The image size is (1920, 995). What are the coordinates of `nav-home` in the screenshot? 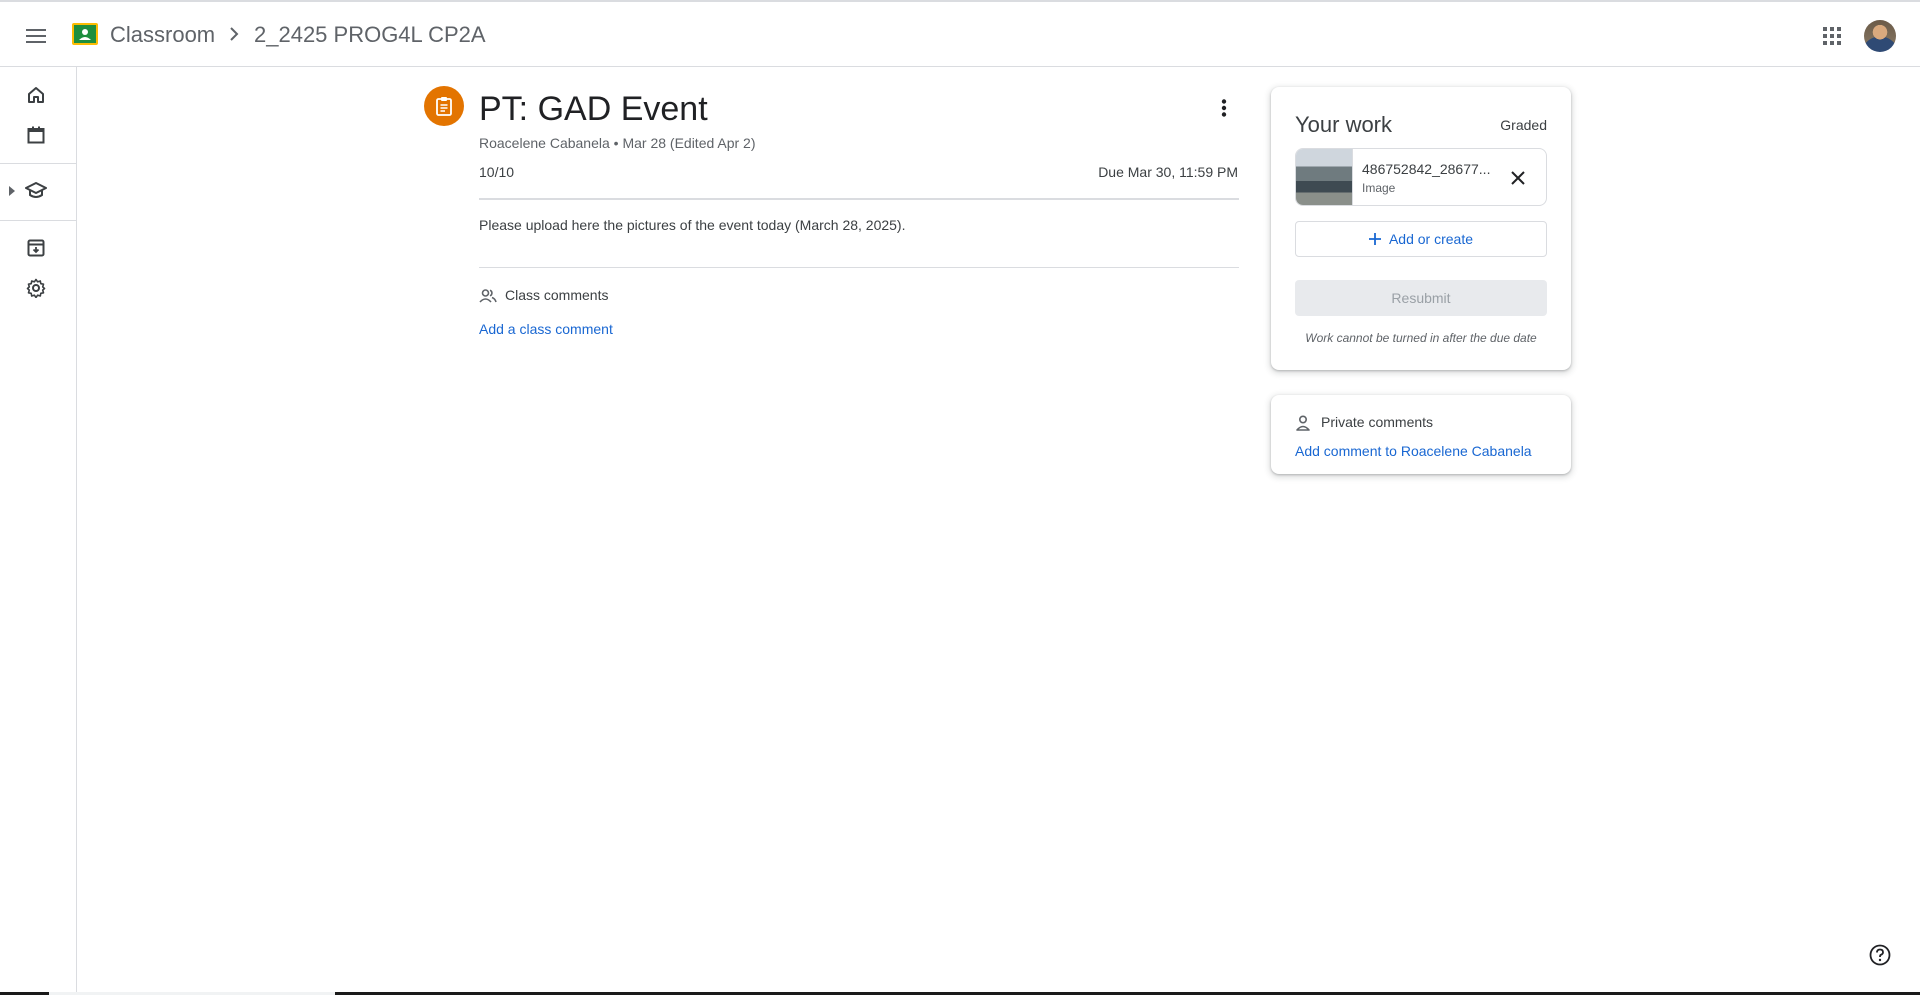 It's located at (36, 95).